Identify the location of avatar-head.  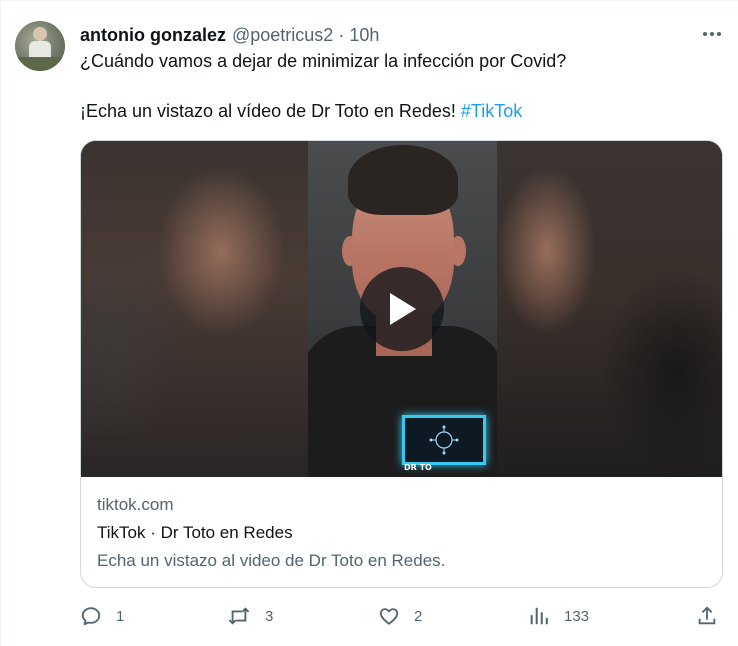
(40, 34).